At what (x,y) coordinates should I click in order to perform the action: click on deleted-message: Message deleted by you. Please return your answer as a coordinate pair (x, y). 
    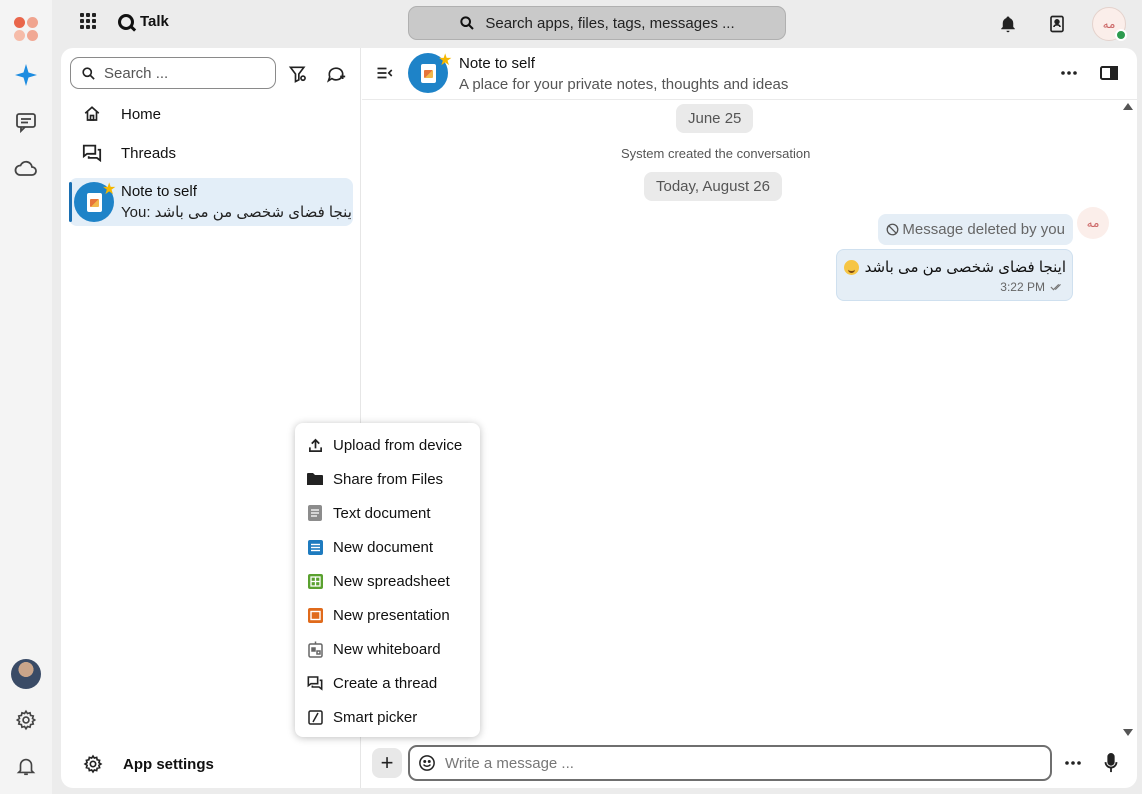
    Looking at the image, I should click on (975, 229).